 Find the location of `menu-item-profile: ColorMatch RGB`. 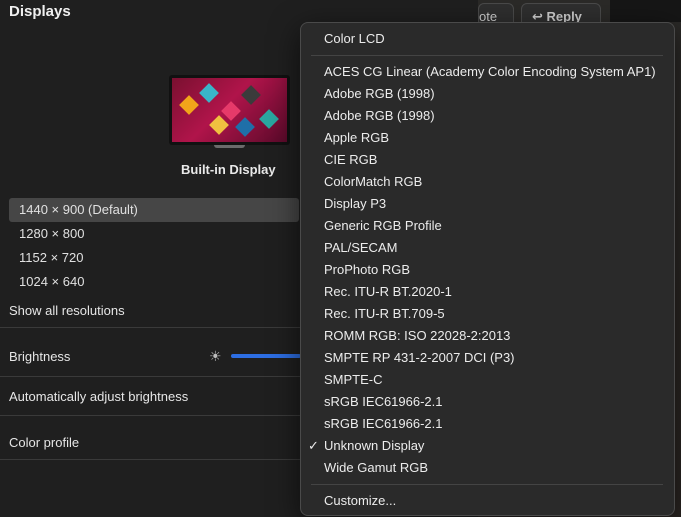

menu-item-profile: ColorMatch RGB is located at coordinates (373, 182).